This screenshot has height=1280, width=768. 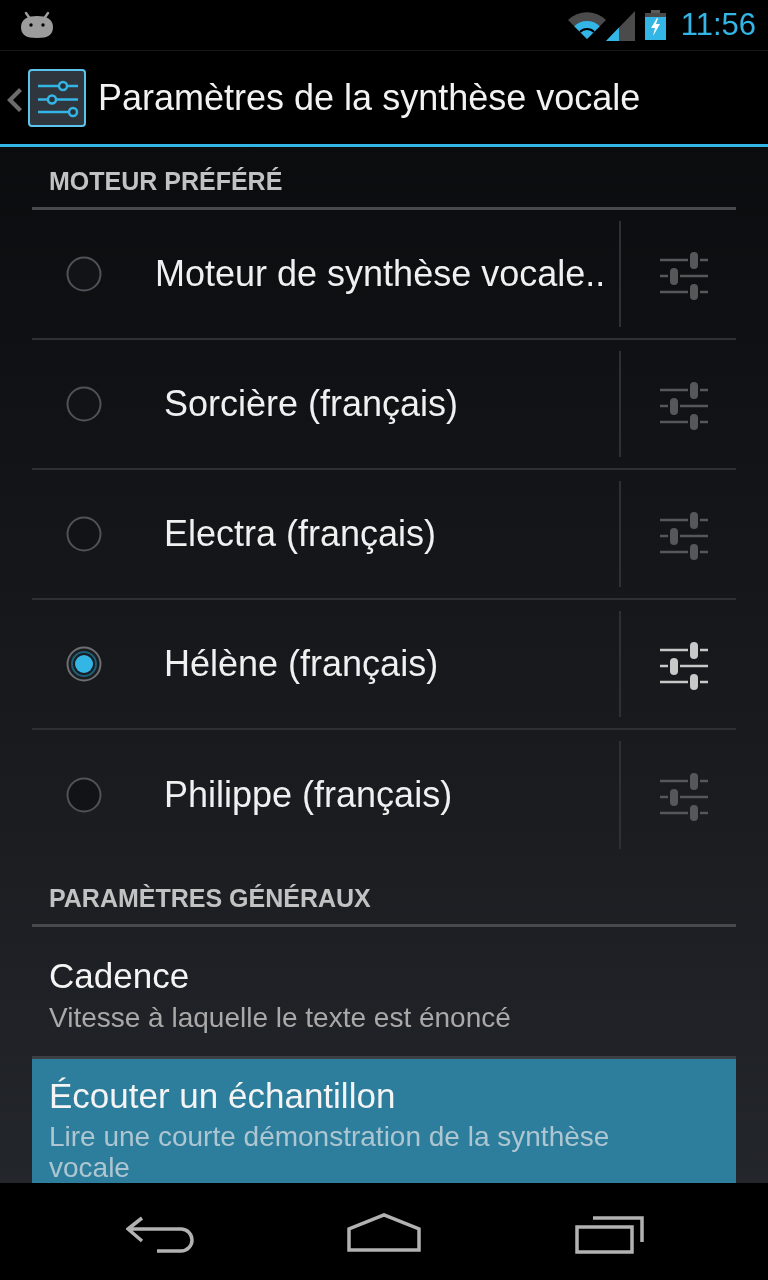 What do you see at coordinates (166, 181) in the screenshot?
I see `section-header: MOTEUR PRÉFÉRÉ` at bounding box center [166, 181].